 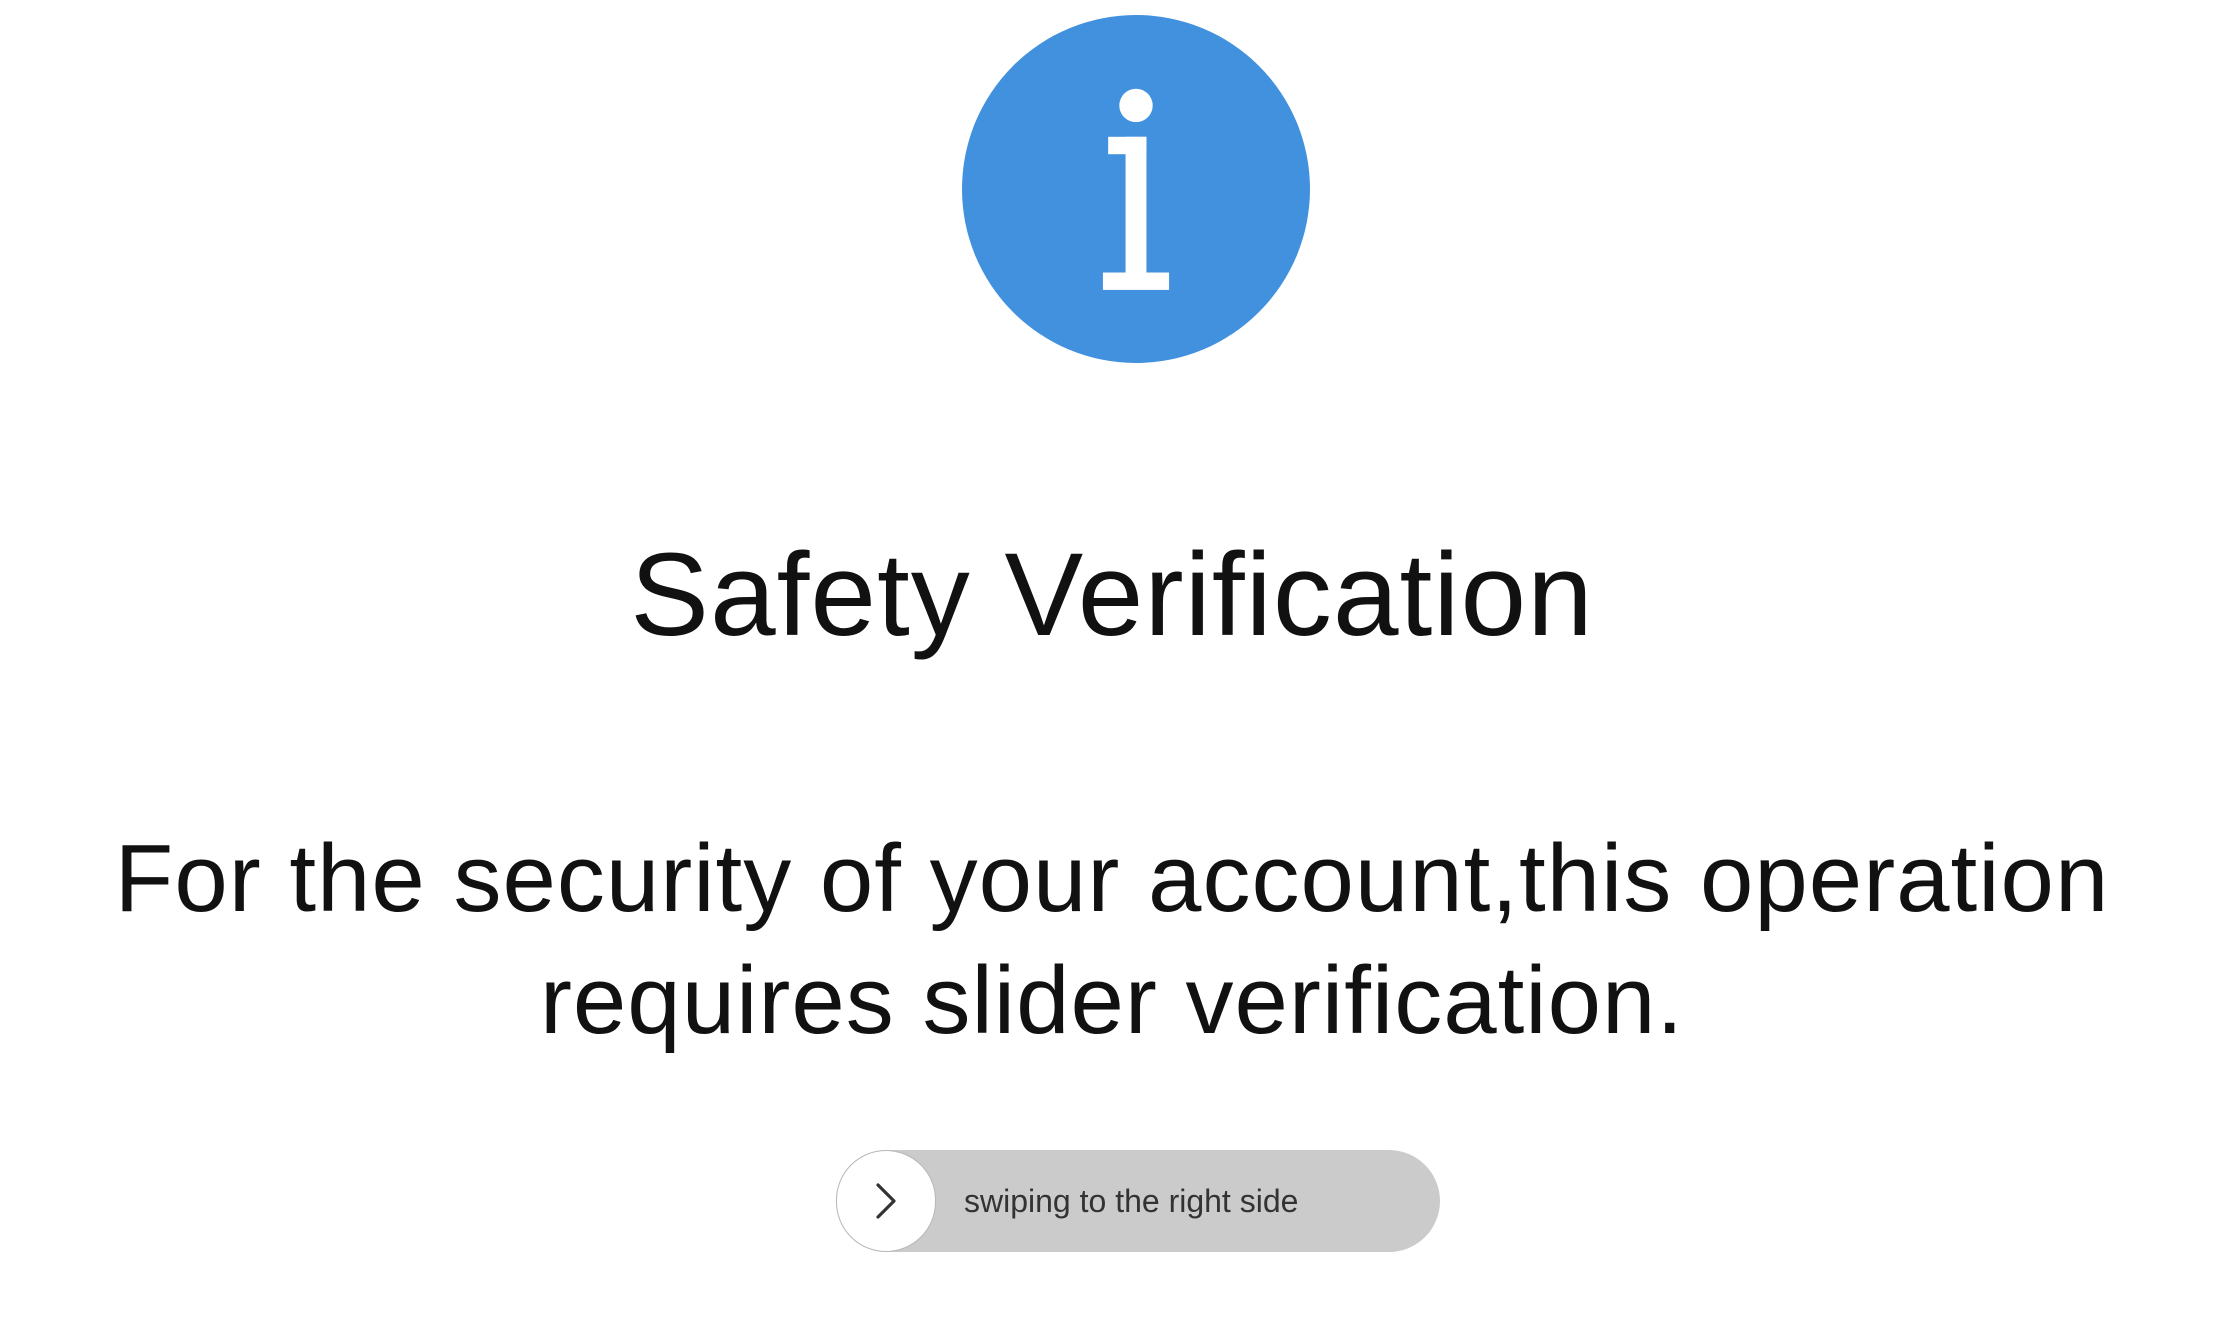 I want to click on slider-handle, so click(x=886, y=1201).